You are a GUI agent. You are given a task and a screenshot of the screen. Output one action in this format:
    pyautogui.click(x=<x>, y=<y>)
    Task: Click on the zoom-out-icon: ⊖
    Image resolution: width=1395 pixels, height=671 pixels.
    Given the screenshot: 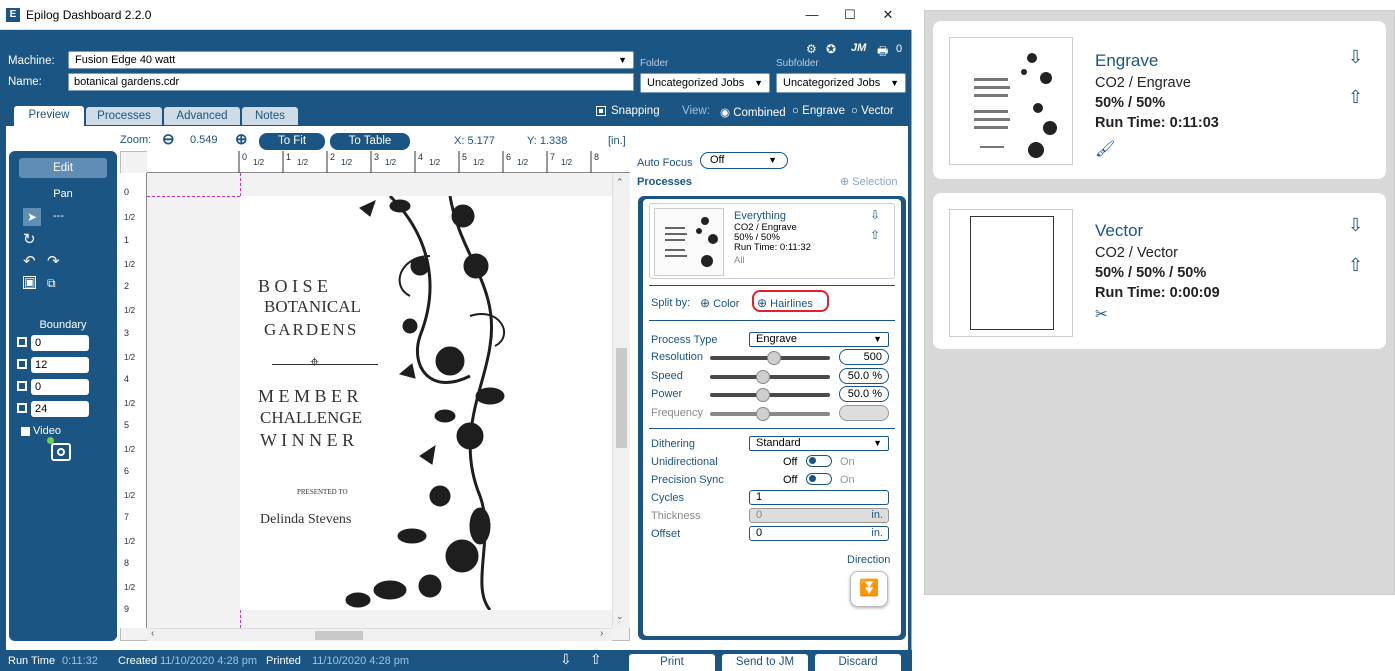 What is the action you would take?
    pyautogui.click(x=168, y=139)
    